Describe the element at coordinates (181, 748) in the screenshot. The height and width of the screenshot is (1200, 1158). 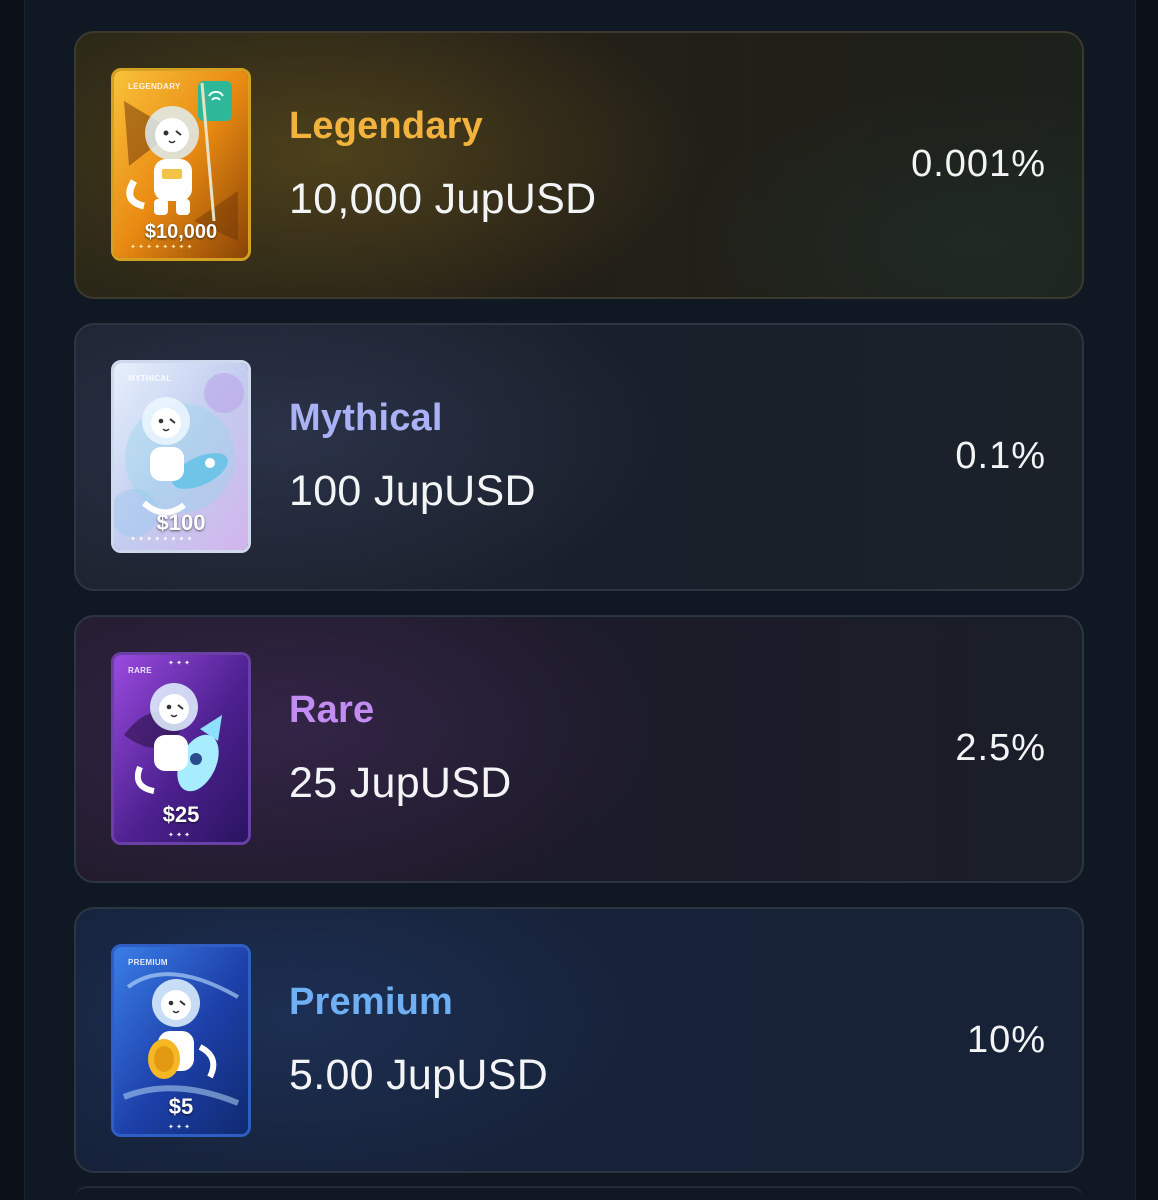
I see `rare-card-image: ✦ ✦ ✦ ✦ ✦ ✦ RARE $25` at that location.